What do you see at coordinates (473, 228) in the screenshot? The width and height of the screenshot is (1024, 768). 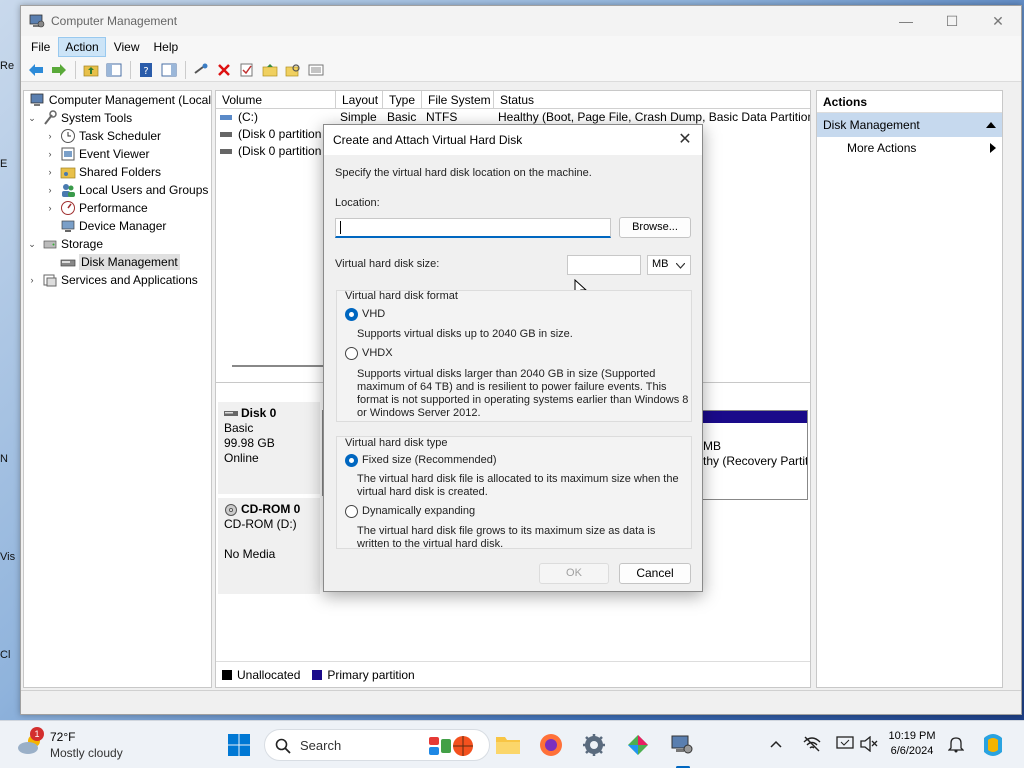 I see `location-input` at bounding box center [473, 228].